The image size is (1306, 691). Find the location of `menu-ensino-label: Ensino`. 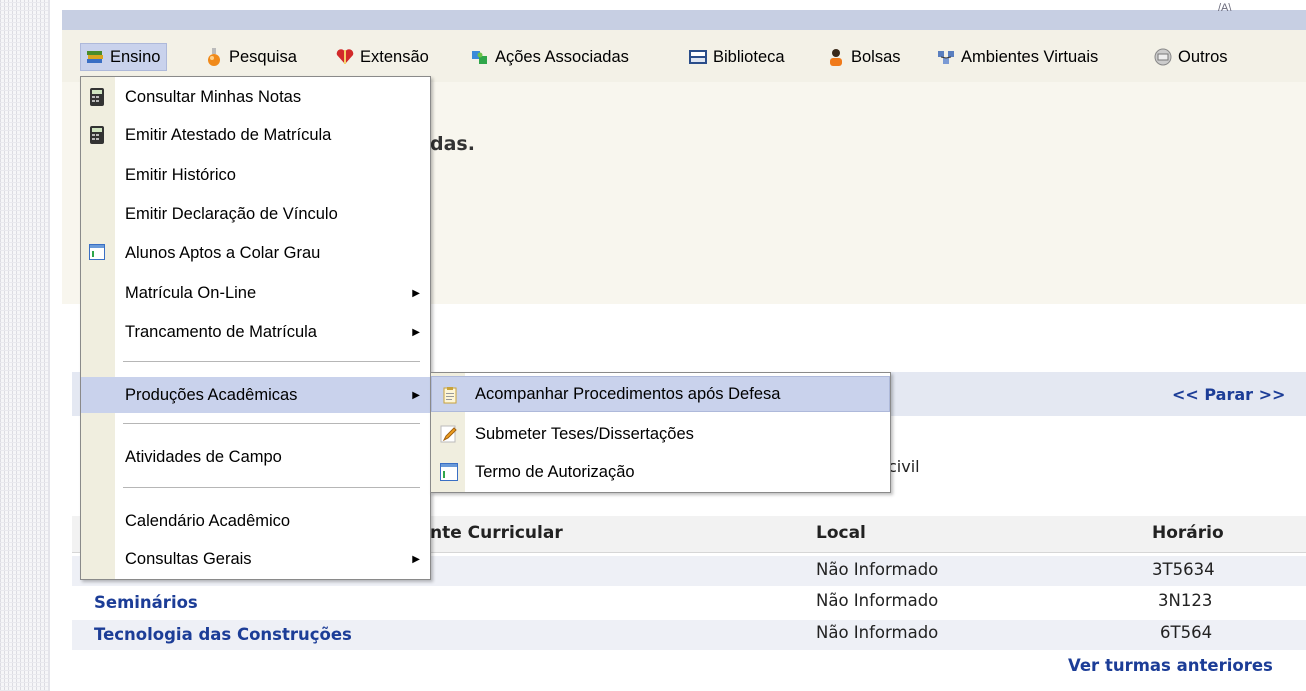

menu-ensino-label: Ensino is located at coordinates (135, 56).